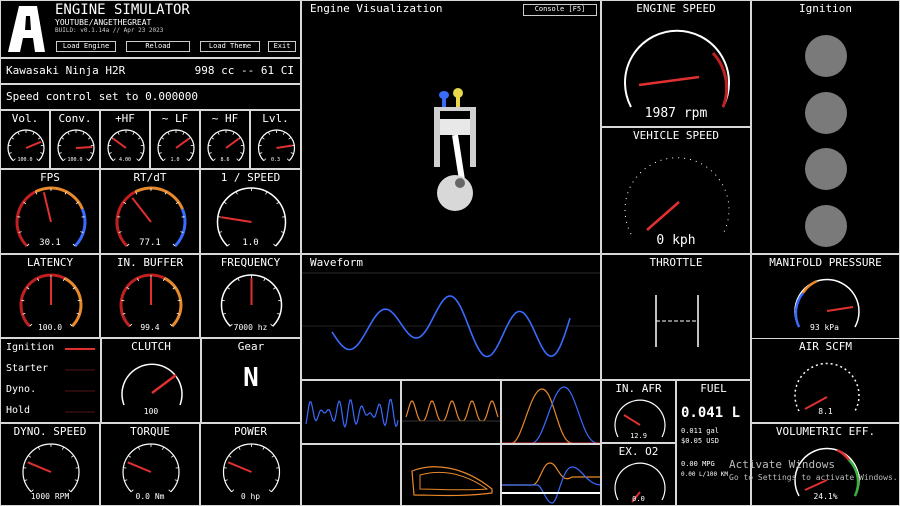  What do you see at coordinates (825, 296) in the screenshot?
I see `manifold-panel: MANIFOLD PRESSURE 93 kPa` at bounding box center [825, 296].